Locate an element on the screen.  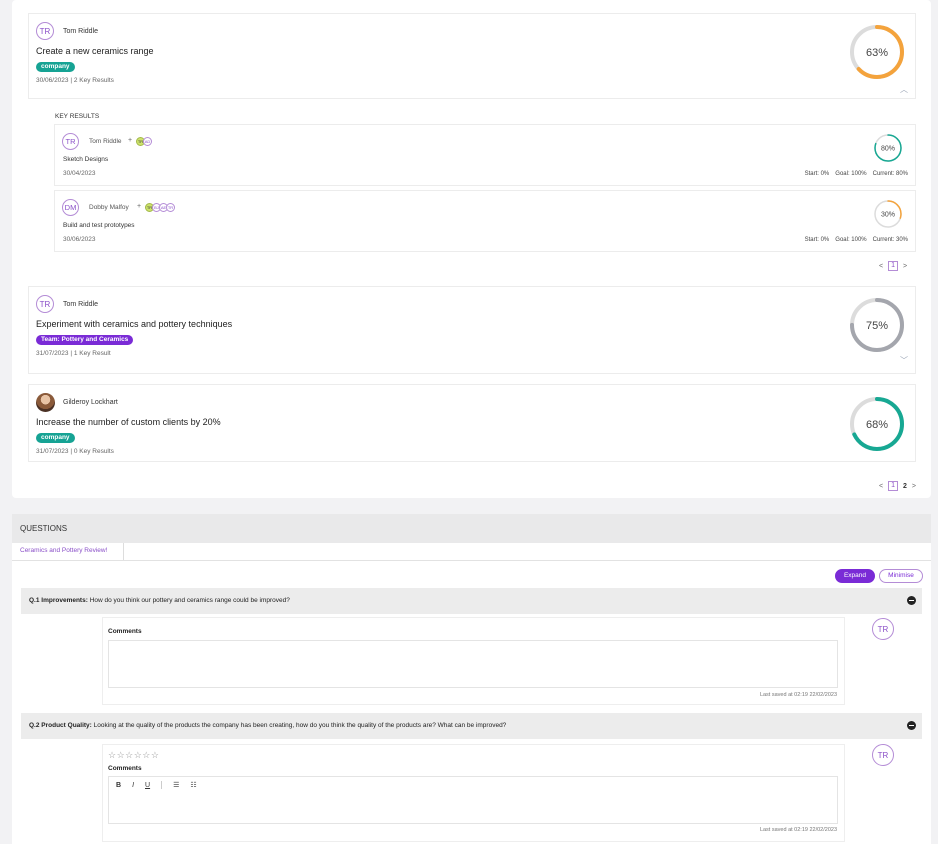
owner-name: Gilderoy Lockhart is located at coordinates (90, 402).